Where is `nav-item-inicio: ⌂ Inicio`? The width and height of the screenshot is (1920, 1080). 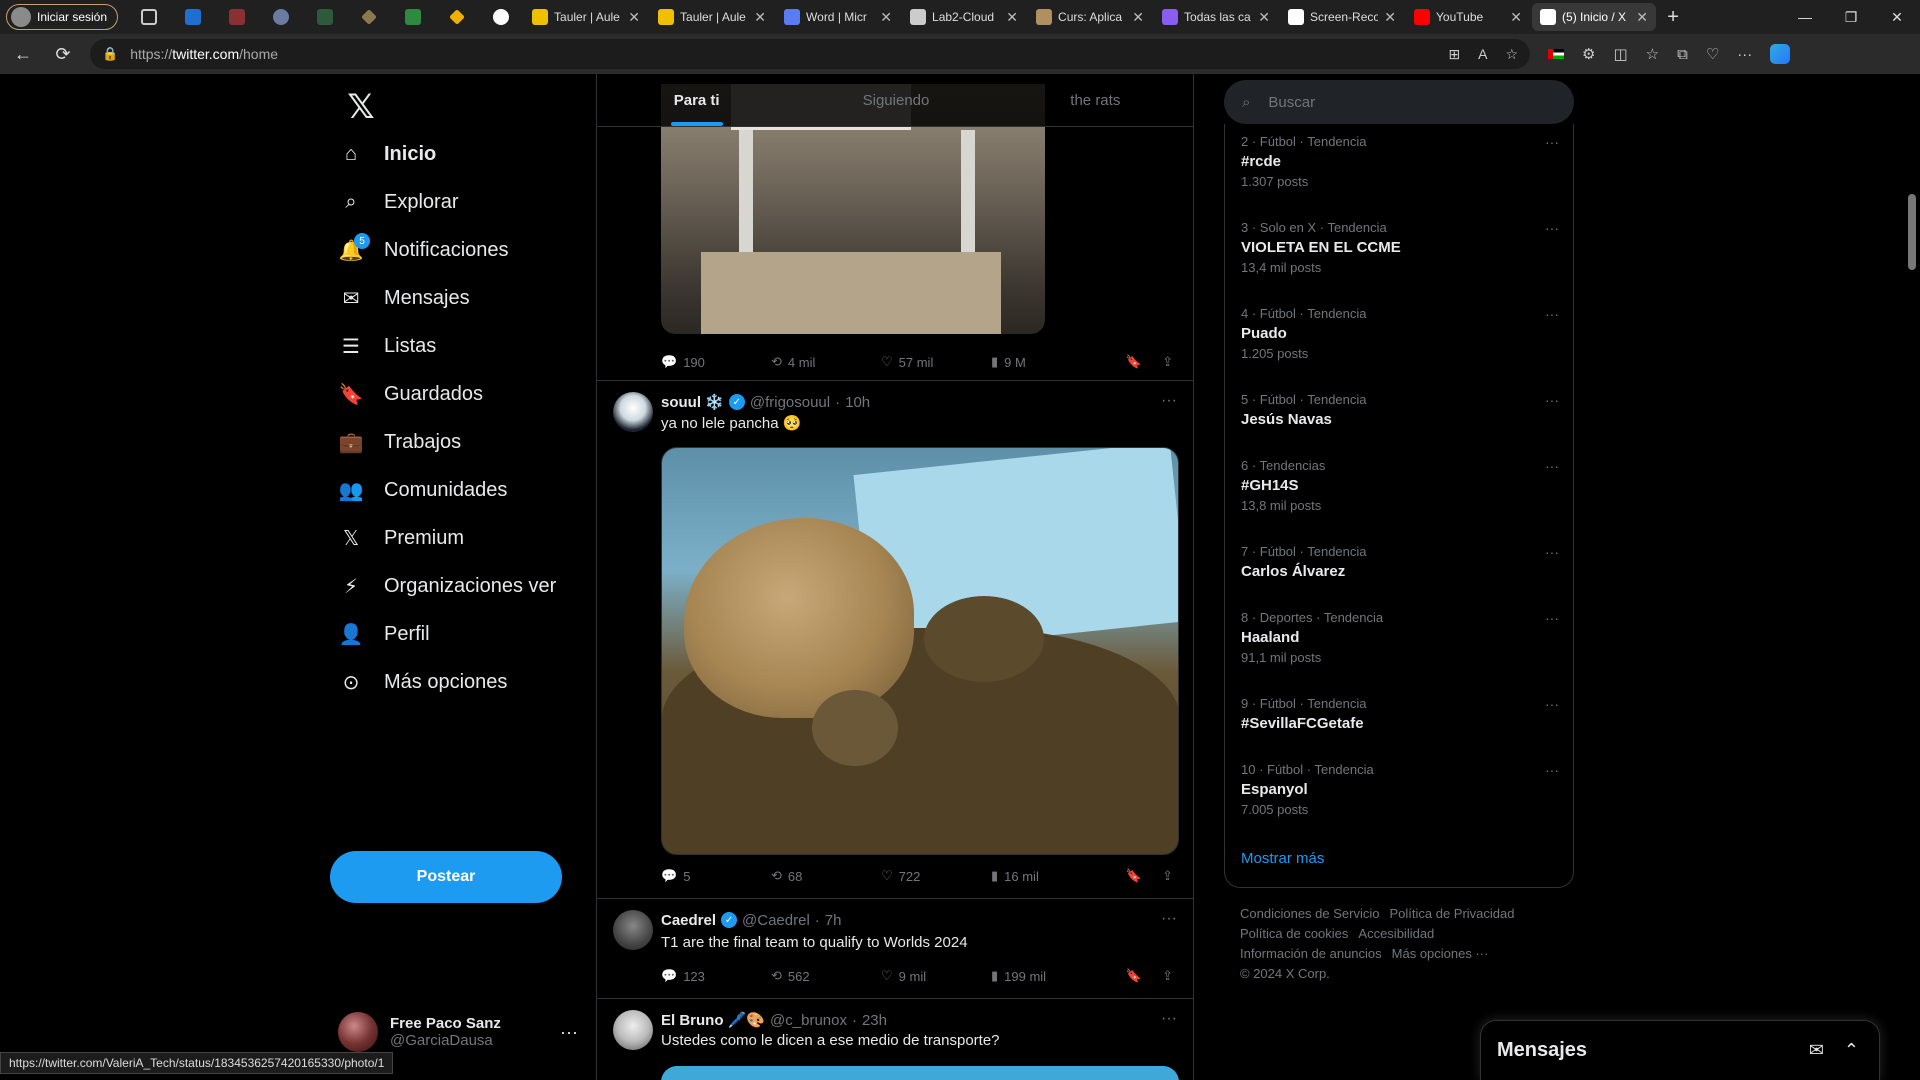 nav-item-inicio: ⌂ Inicio is located at coordinates (387, 154).